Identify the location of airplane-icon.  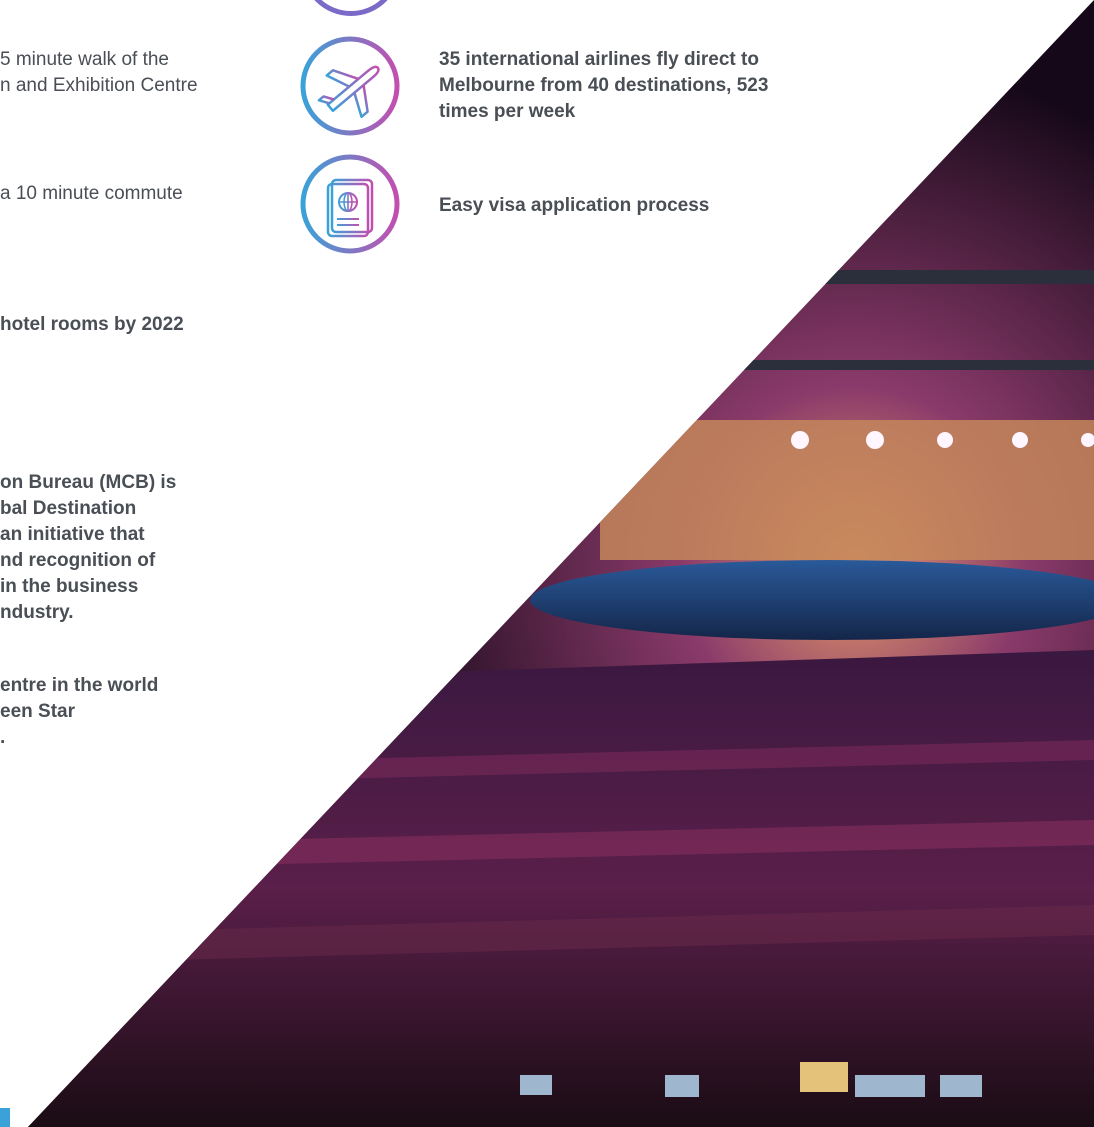
(350, 86).